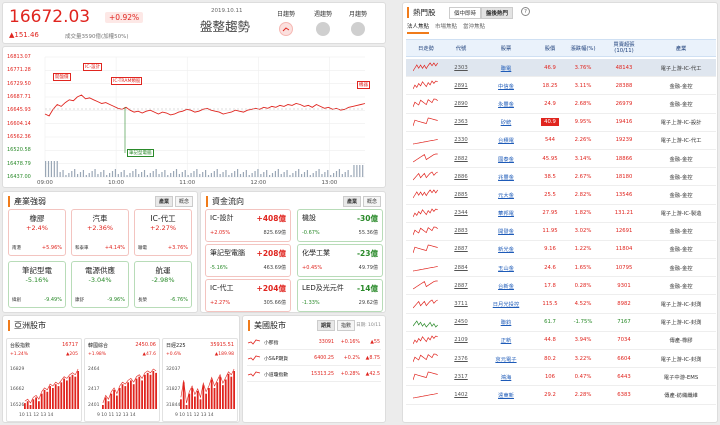 The image size is (720, 425). What do you see at coordinates (461, 268) in the screenshot?
I see `stock-code: 2884` at bounding box center [461, 268].